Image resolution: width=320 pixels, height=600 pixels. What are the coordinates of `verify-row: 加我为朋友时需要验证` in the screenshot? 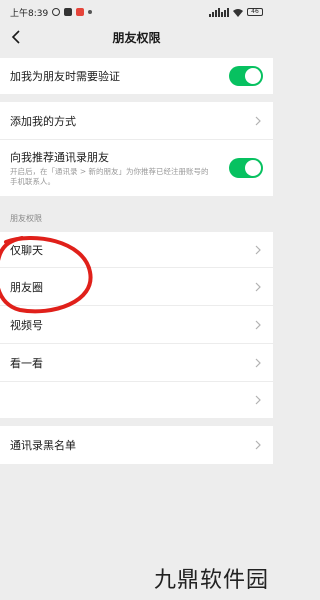 It's located at (136, 76).